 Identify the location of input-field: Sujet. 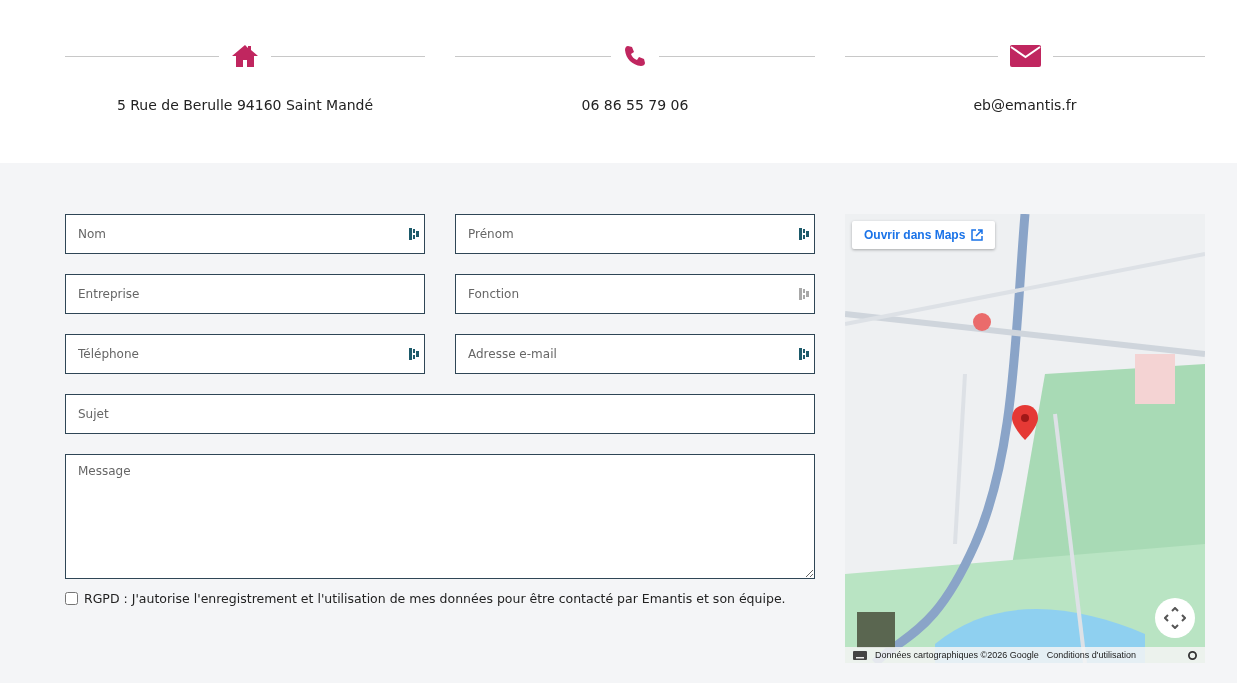
(440, 414).